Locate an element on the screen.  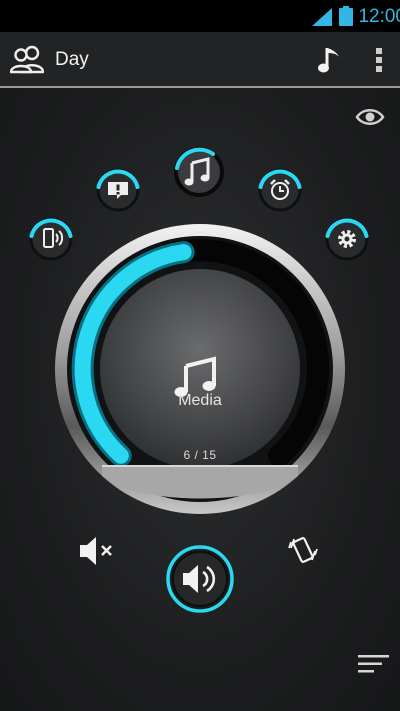
signal-icon is located at coordinates (322, 17).